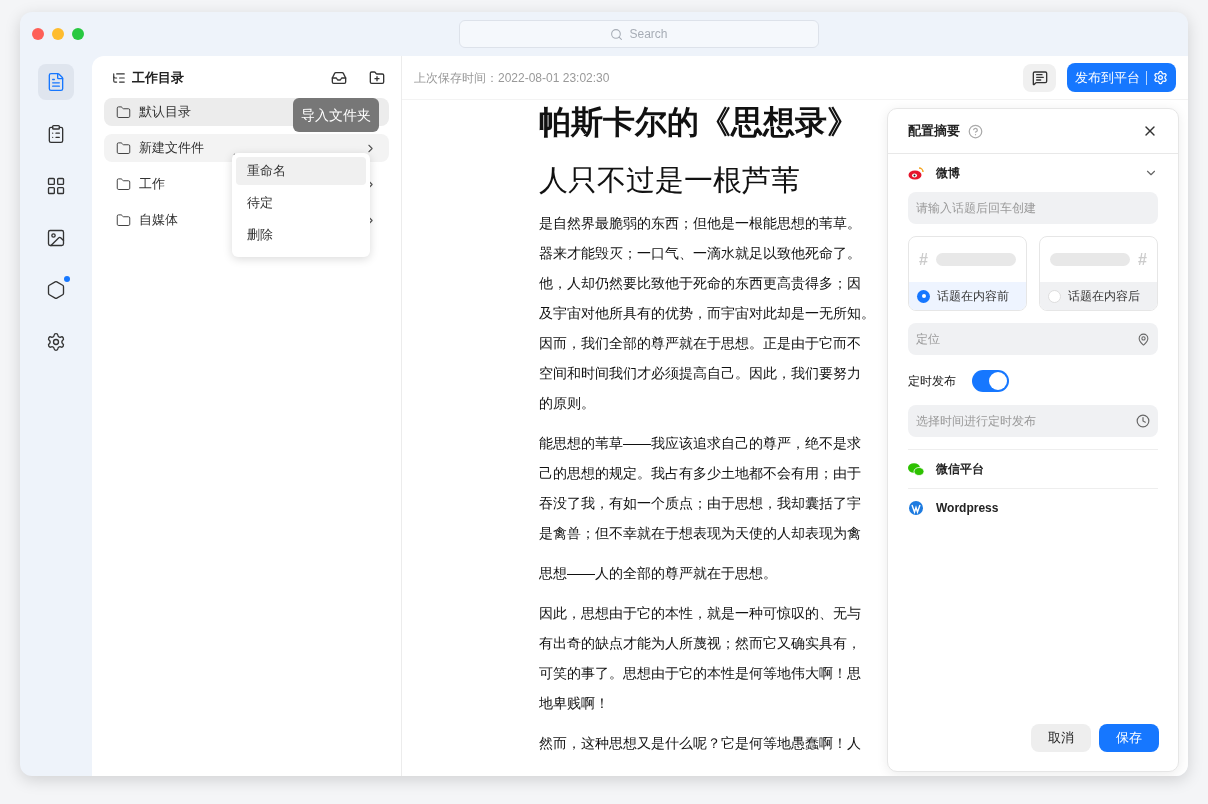  Describe the element at coordinates (700, 473) in the screenshot. I see `paragraph-line: 己的思想的规定。我占有多少土地都不会有用；由于` at that location.